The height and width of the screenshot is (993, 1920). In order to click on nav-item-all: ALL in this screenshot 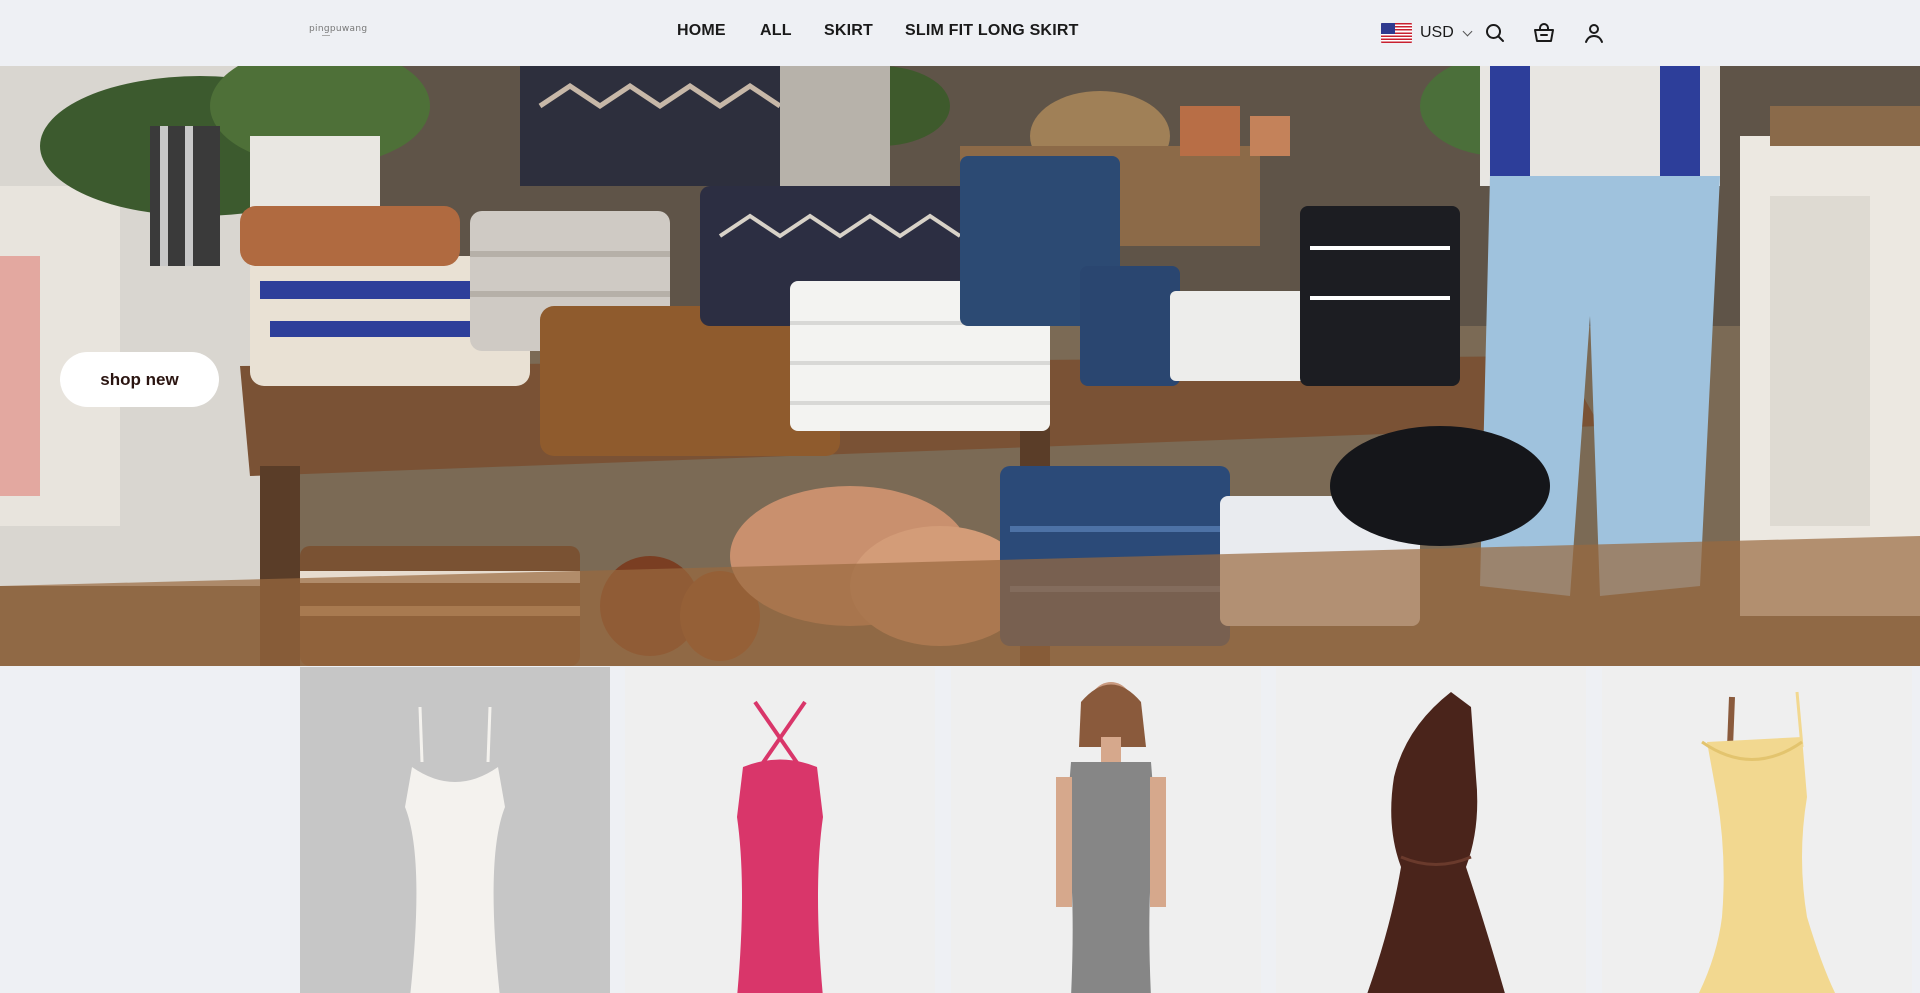, I will do `click(776, 31)`.